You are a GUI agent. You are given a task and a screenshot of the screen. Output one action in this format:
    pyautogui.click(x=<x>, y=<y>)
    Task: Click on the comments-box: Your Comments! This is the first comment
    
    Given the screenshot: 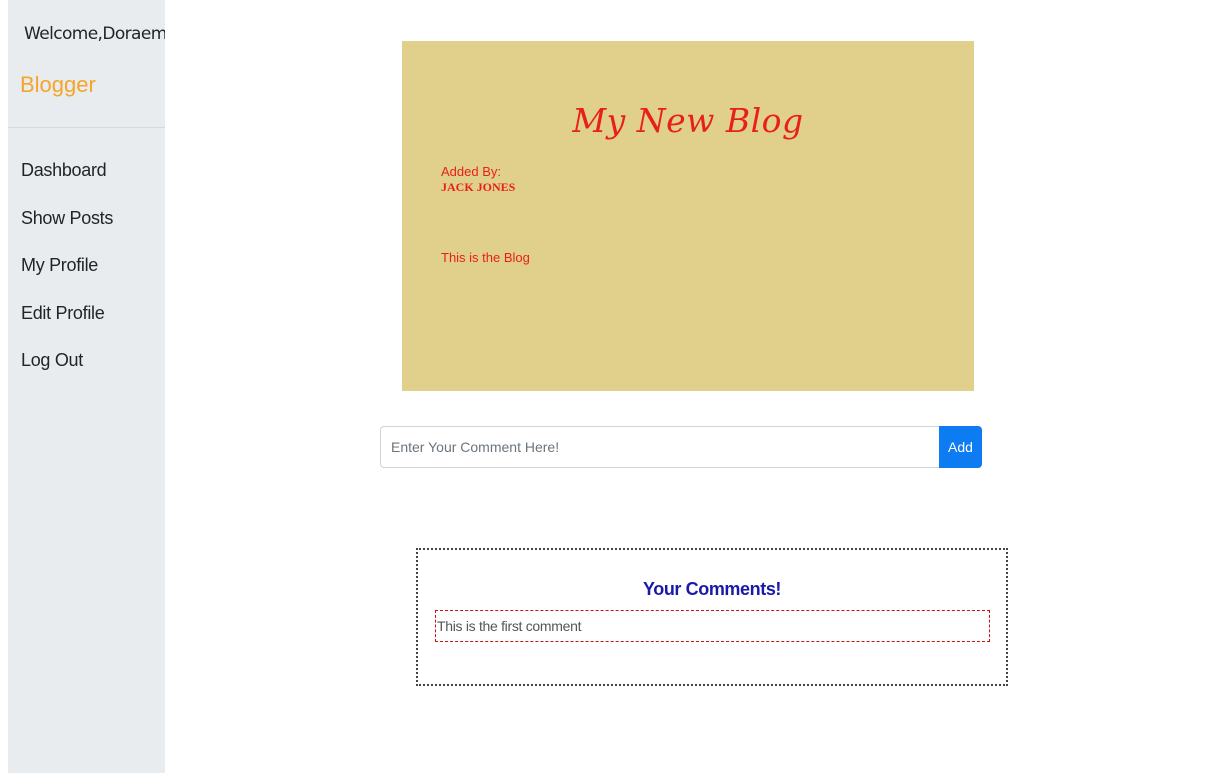 What is the action you would take?
    pyautogui.click(x=712, y=617)
    